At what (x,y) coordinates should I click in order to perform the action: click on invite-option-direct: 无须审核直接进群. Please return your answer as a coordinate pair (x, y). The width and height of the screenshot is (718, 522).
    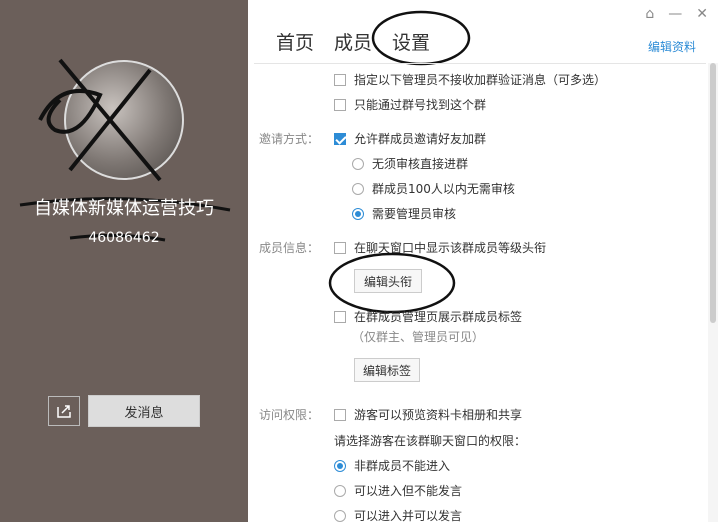
    Looking at the image, I should click on (410, 163).